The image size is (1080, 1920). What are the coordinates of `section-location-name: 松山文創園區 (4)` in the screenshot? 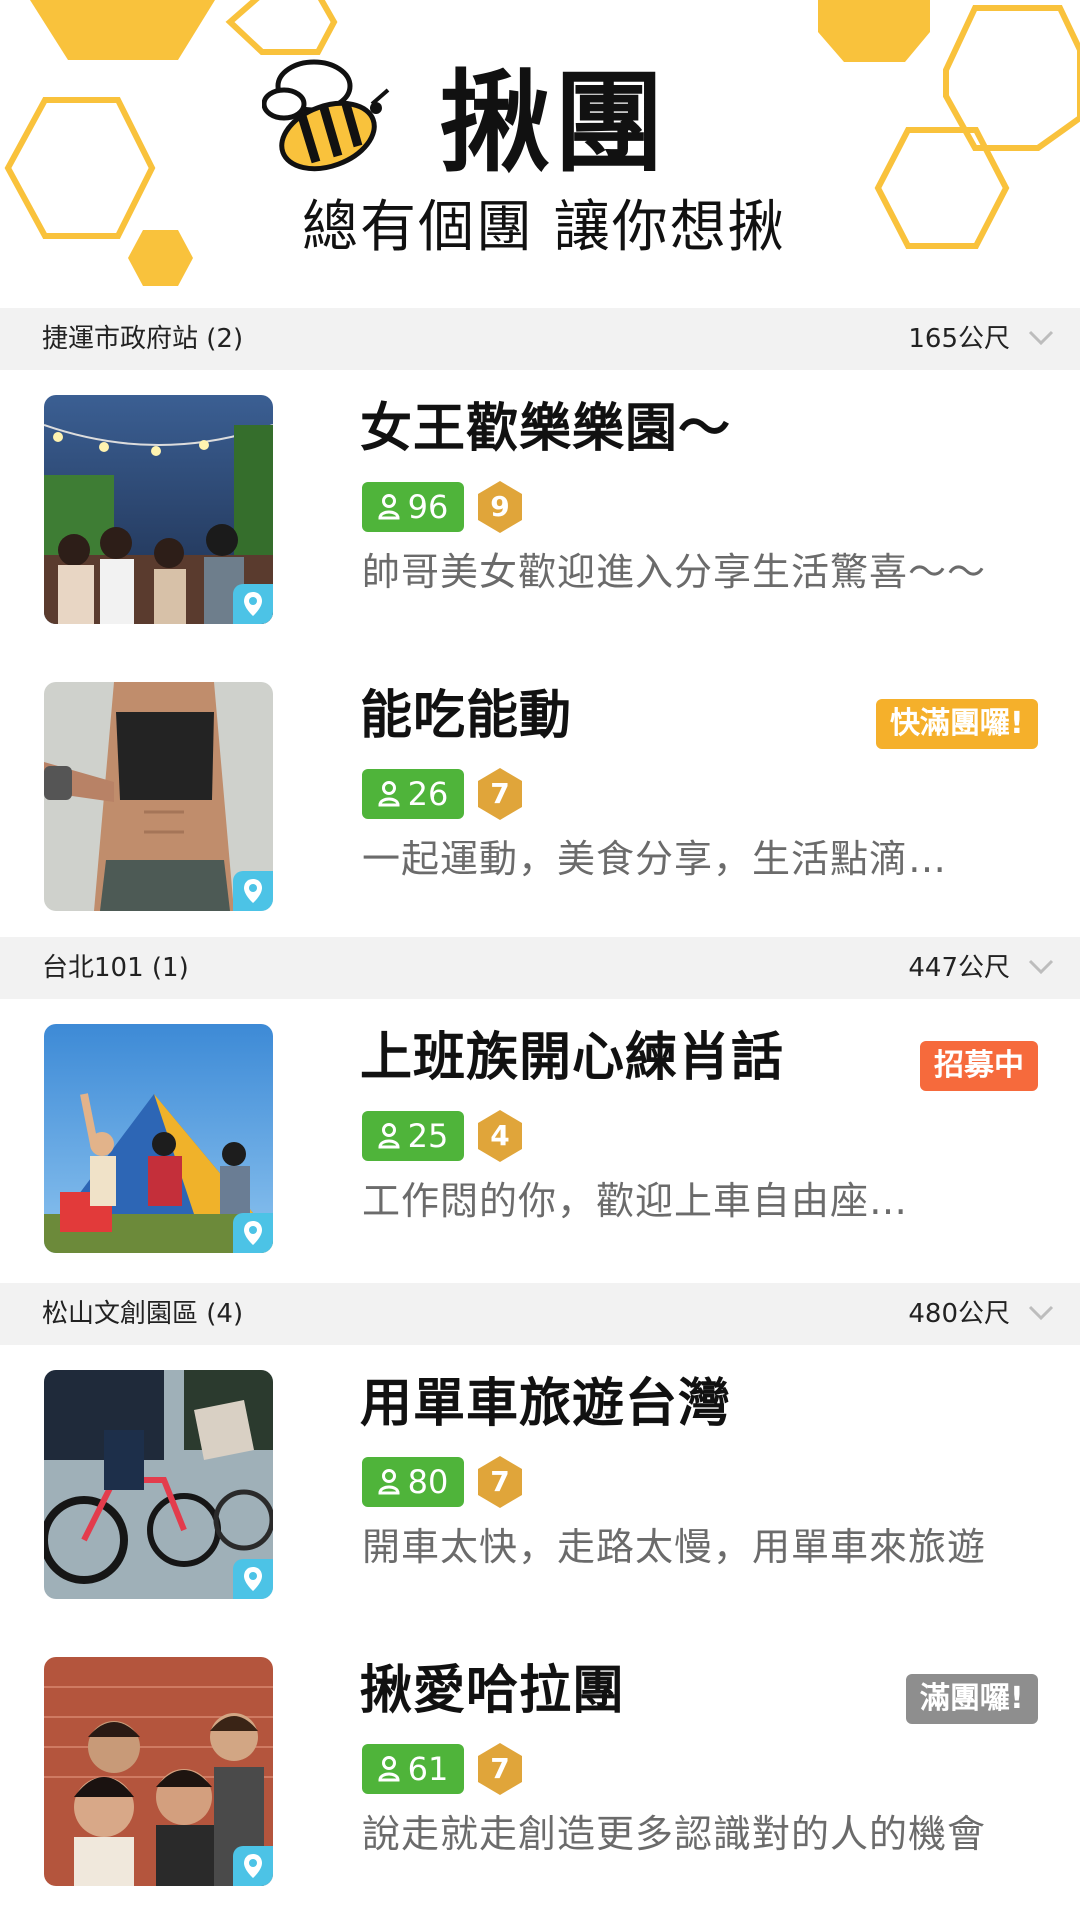 It's located at (143, 1314).